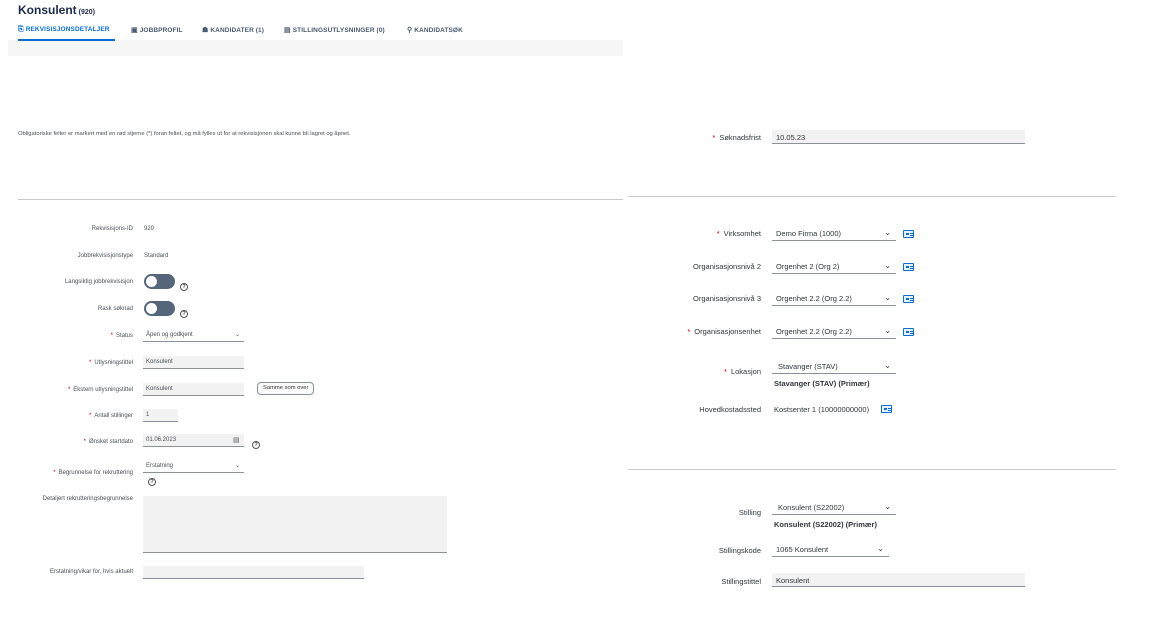 Image resolution: width=1150 pixels, height=618 pixels. I want to click on same-as-above-button: Samme som over, so click(286, 388).